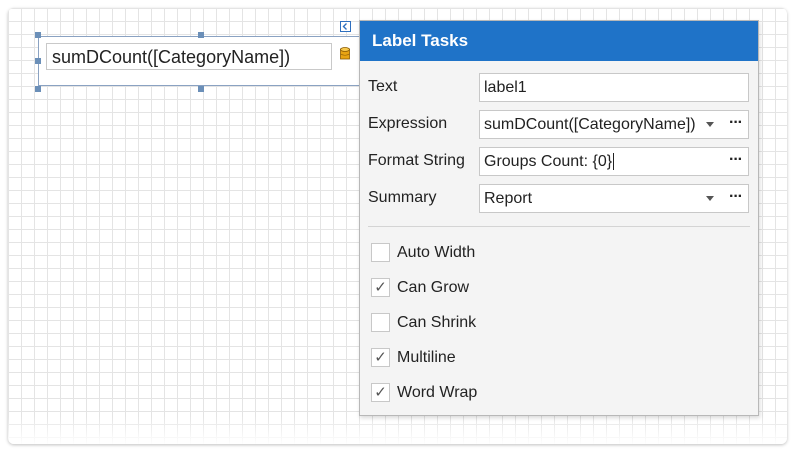  I want to click on auto-width-label: Auto Width, so click(436, 252).